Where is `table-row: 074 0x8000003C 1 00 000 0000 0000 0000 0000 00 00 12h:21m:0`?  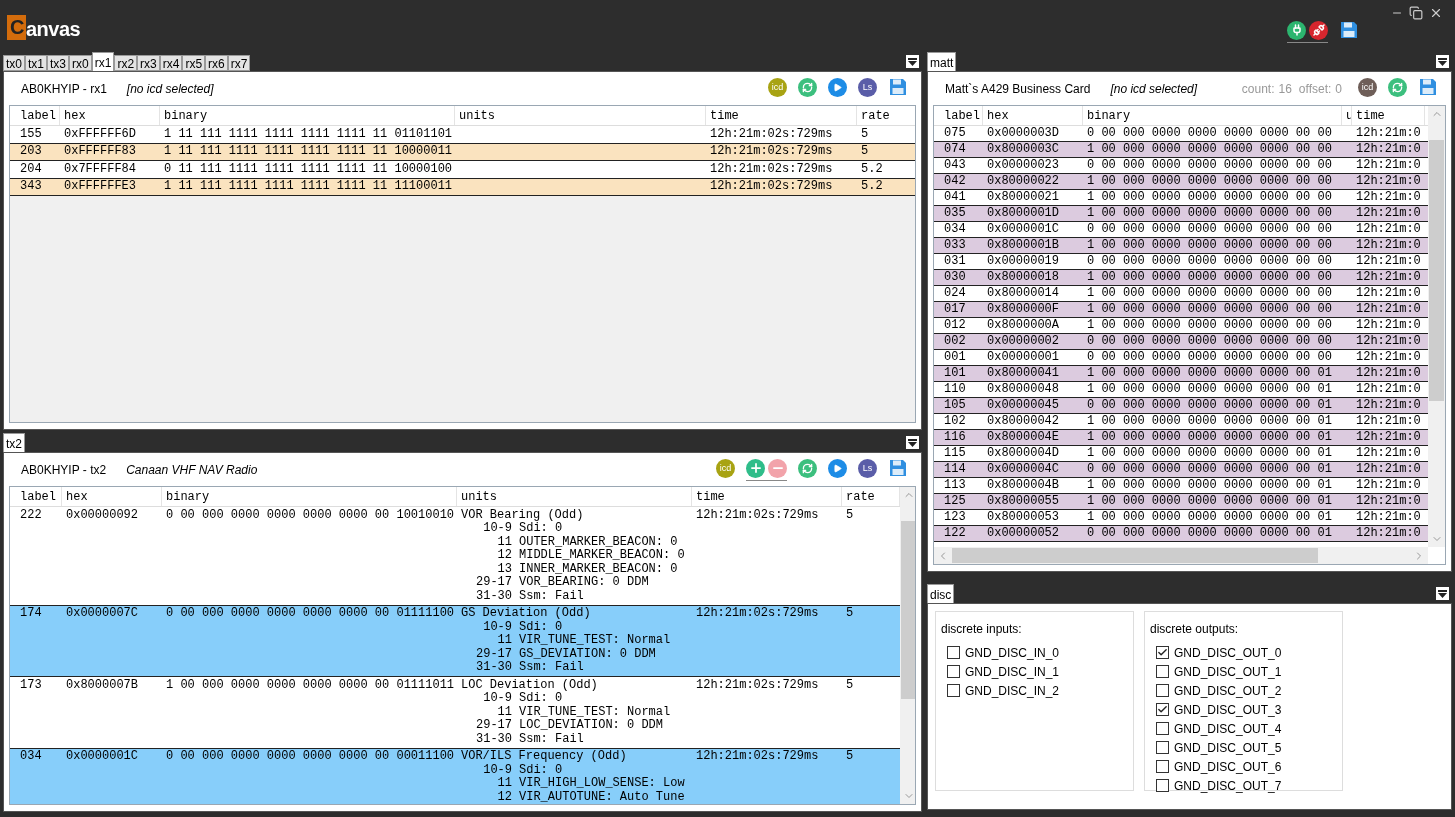
table-row: 074 0x8000003C 1 00 000 0000 0000 0000 0000 00 00 12h:21m:0 is located at coordinates (1181, 150).